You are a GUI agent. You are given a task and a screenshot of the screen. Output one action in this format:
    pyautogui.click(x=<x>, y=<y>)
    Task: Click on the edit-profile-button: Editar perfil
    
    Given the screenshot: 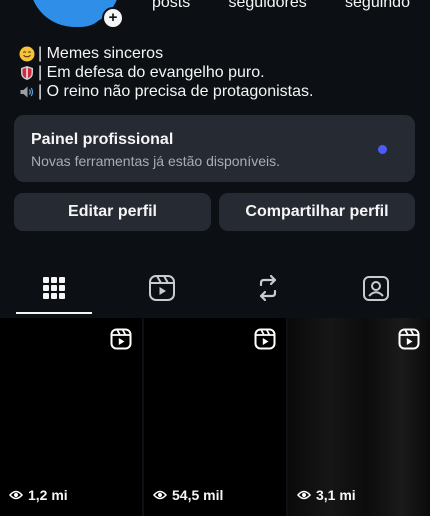 What is the action you would take?
    pyautogui.click(x=112, y=212)
    